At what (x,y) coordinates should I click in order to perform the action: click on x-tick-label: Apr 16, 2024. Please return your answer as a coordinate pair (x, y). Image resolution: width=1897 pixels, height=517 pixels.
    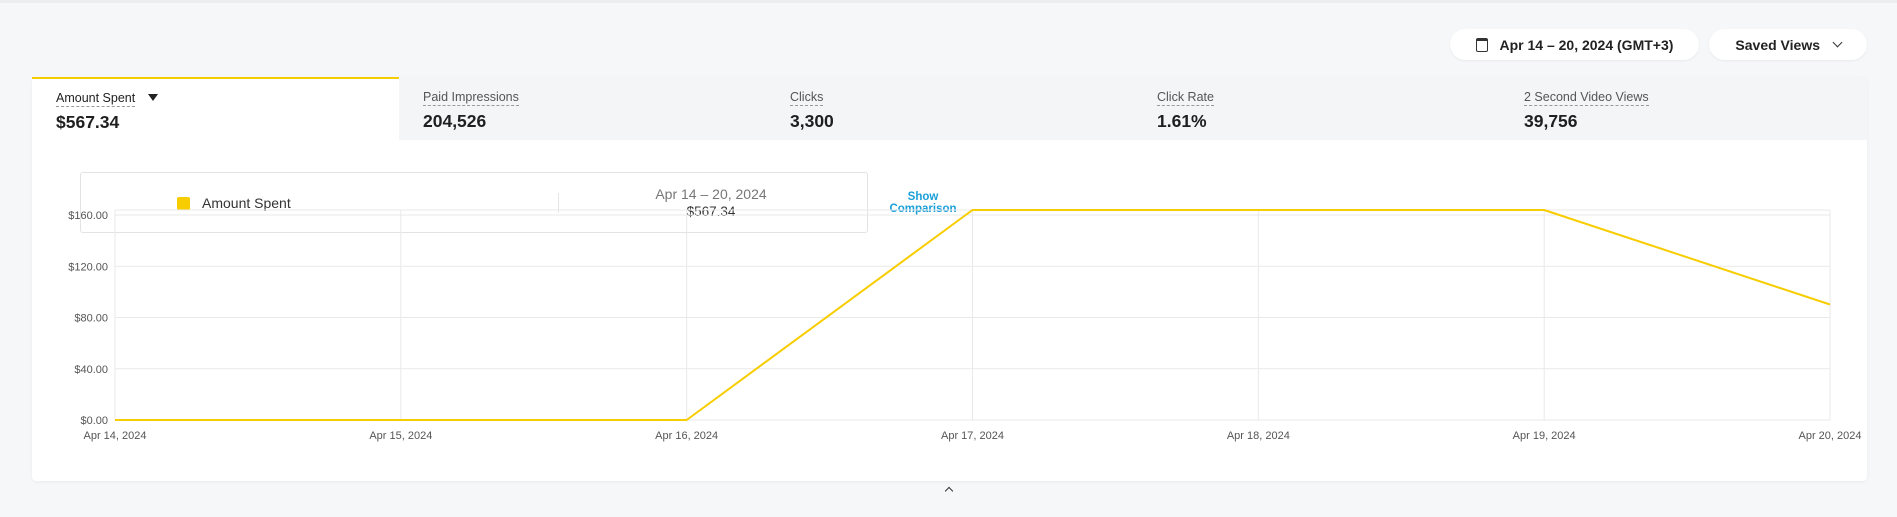
    Looking at the image, I should click on (686, 436).